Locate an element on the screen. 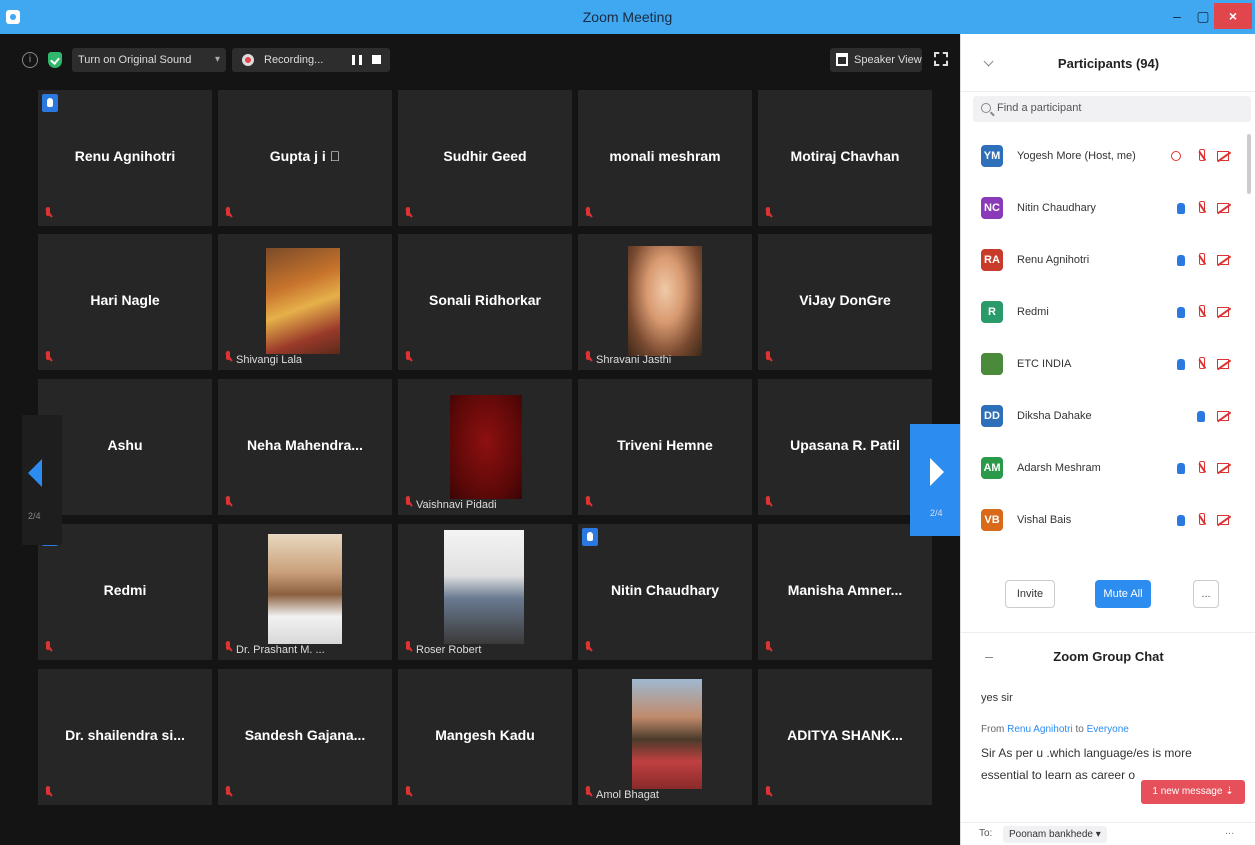 The height and width of the screenshot is (845, 1255). participant-list-name: ETC INDIA is located at coordinates (1044, 364).